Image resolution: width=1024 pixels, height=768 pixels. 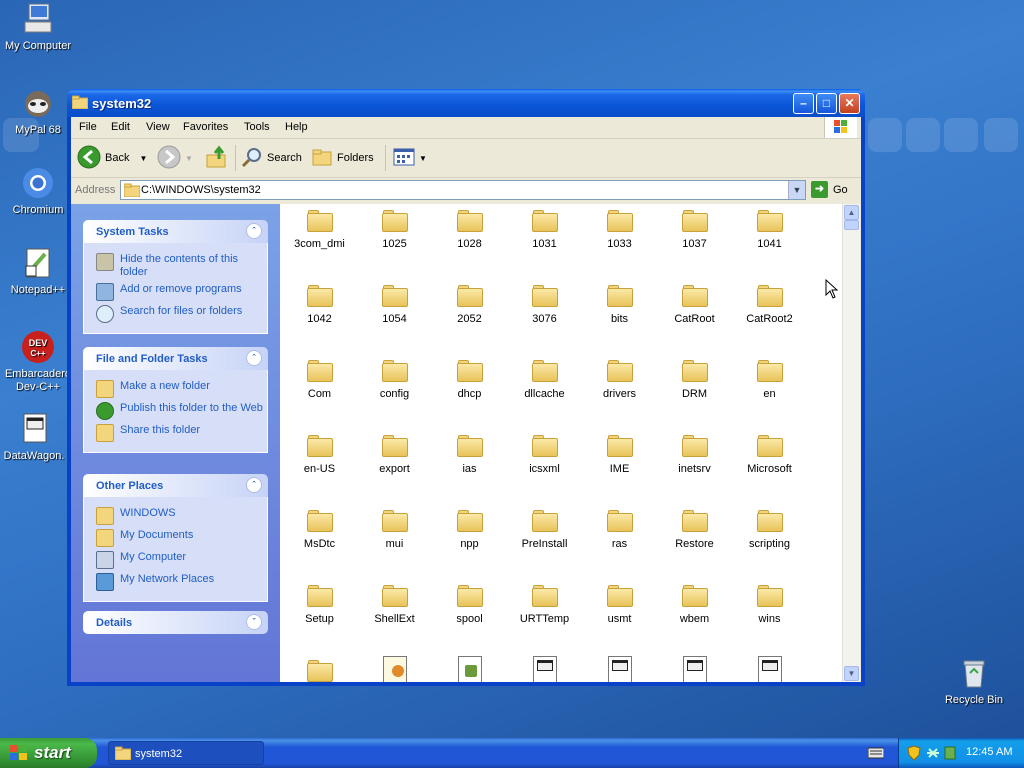 What do you see at coordinates (619, 530) in the screenshot?
I see `folder-item: ras` at bounding box center [619, 530].